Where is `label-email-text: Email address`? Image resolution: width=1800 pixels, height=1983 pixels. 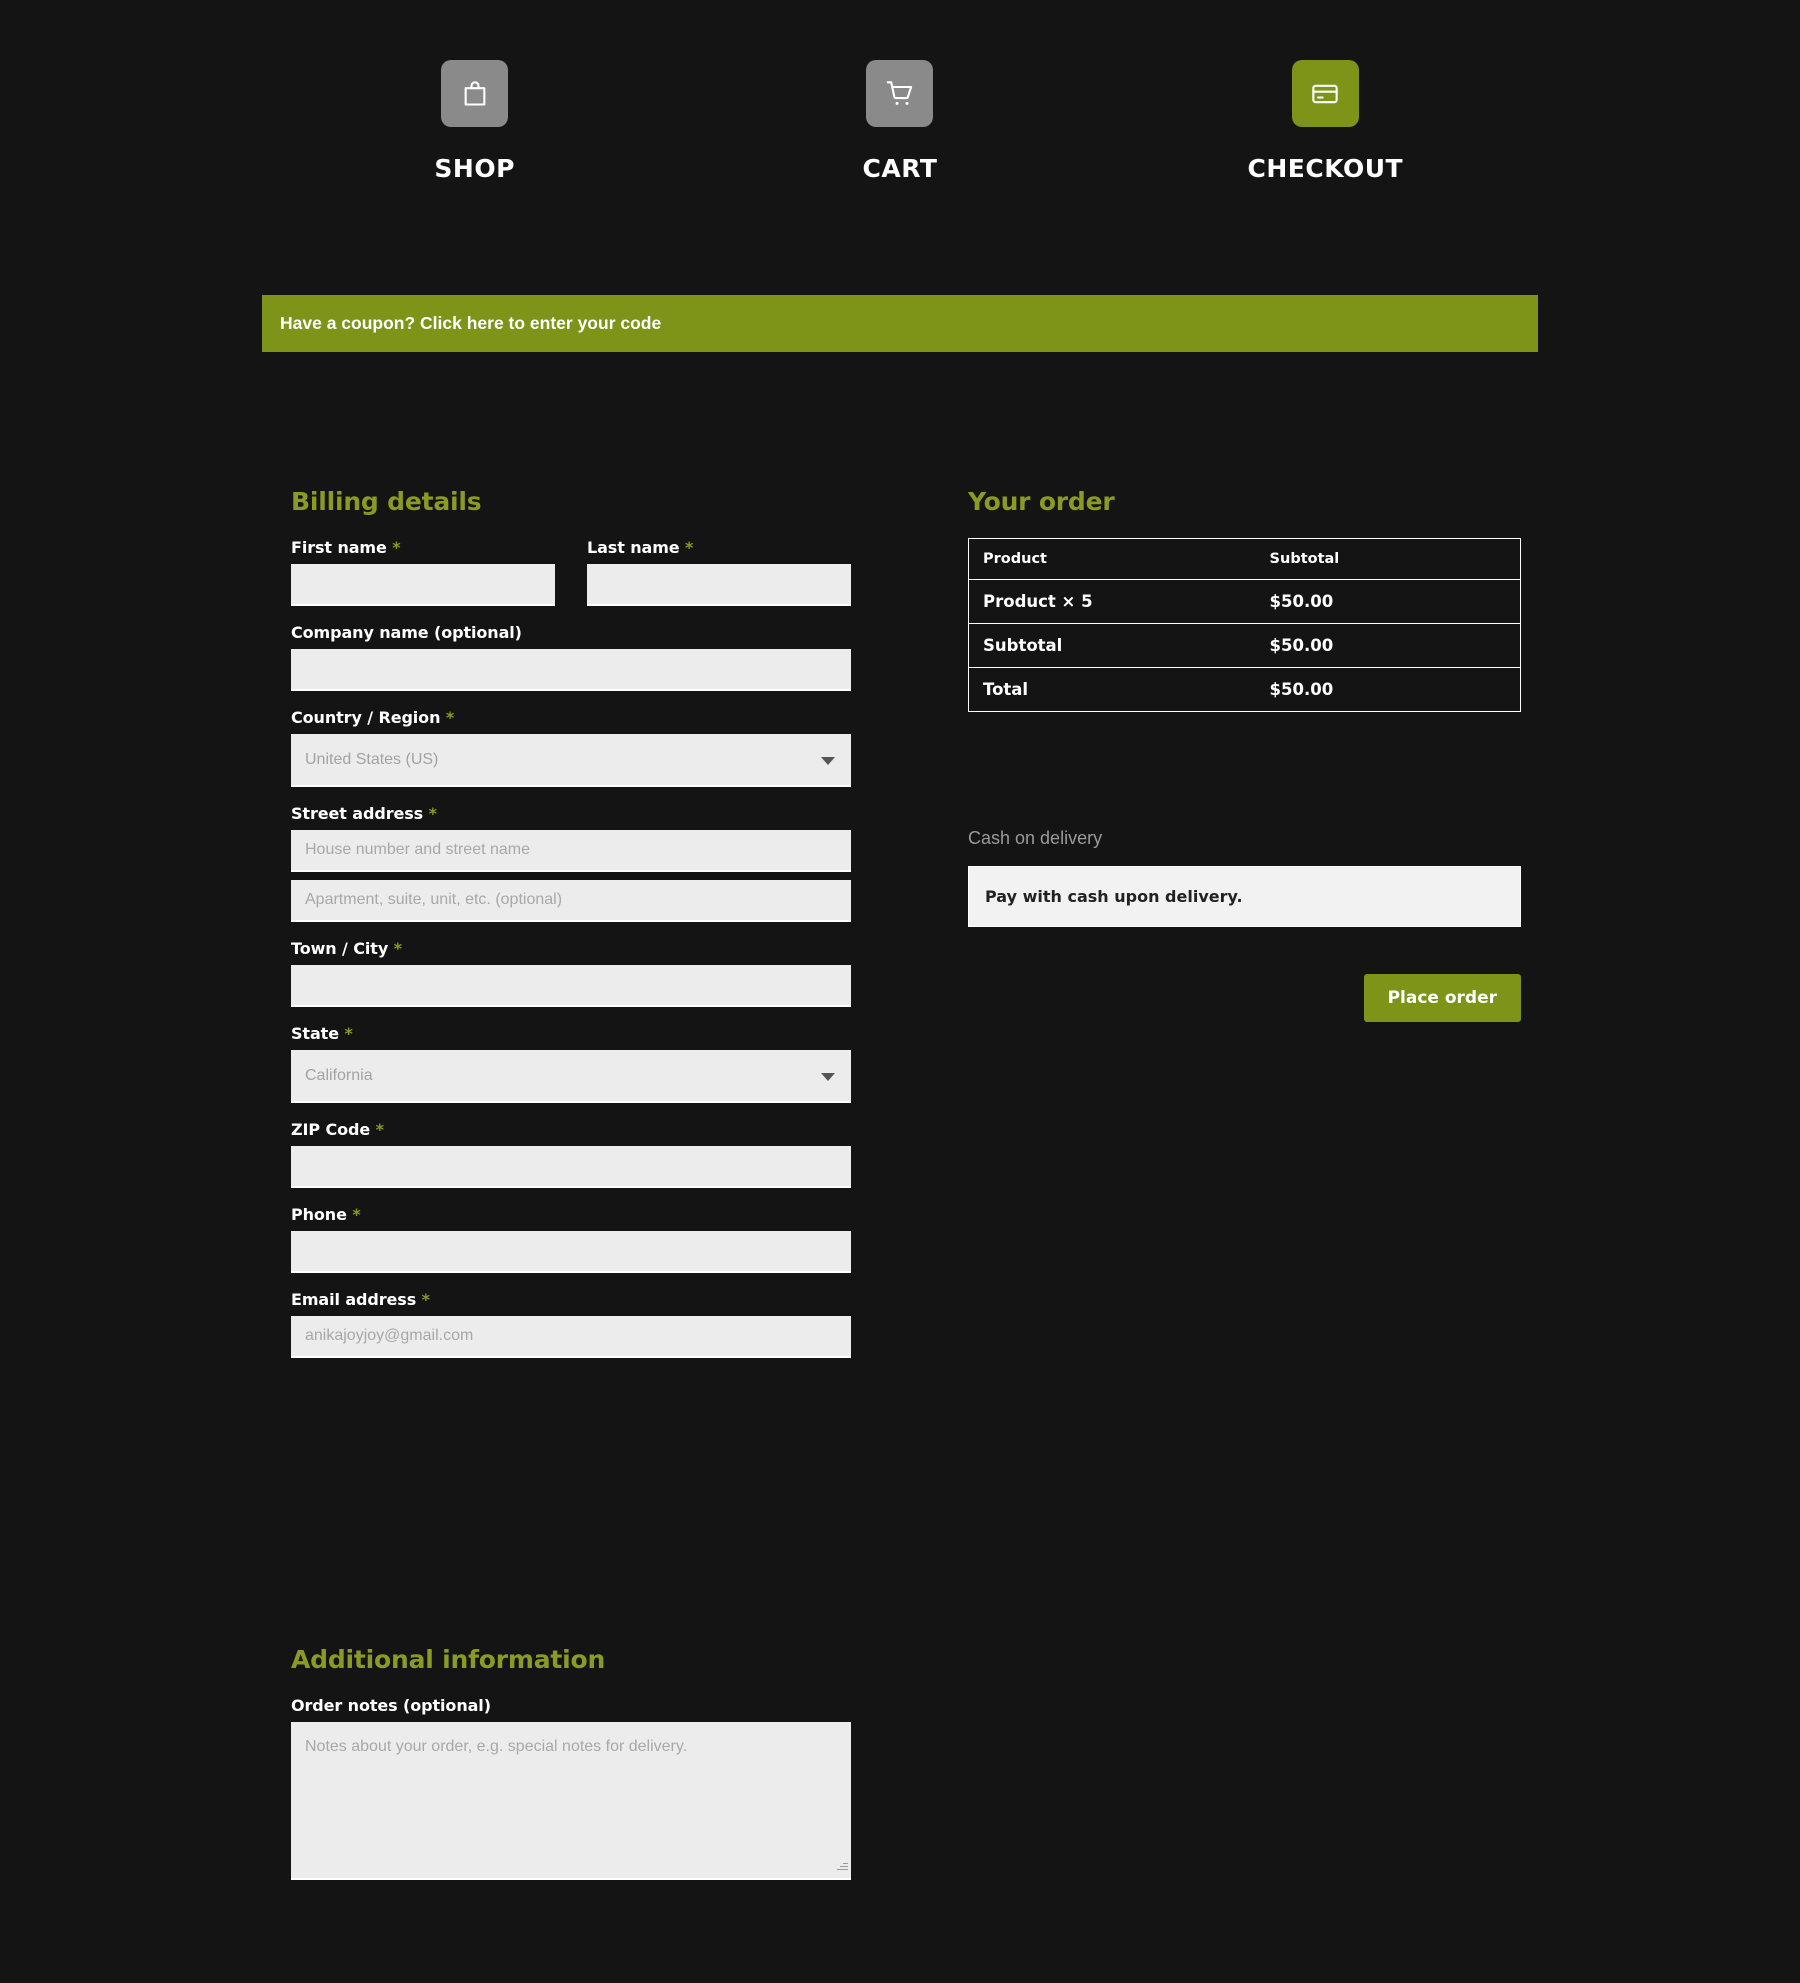 label-email-text: Email address is located at coordinates (354, 1299).